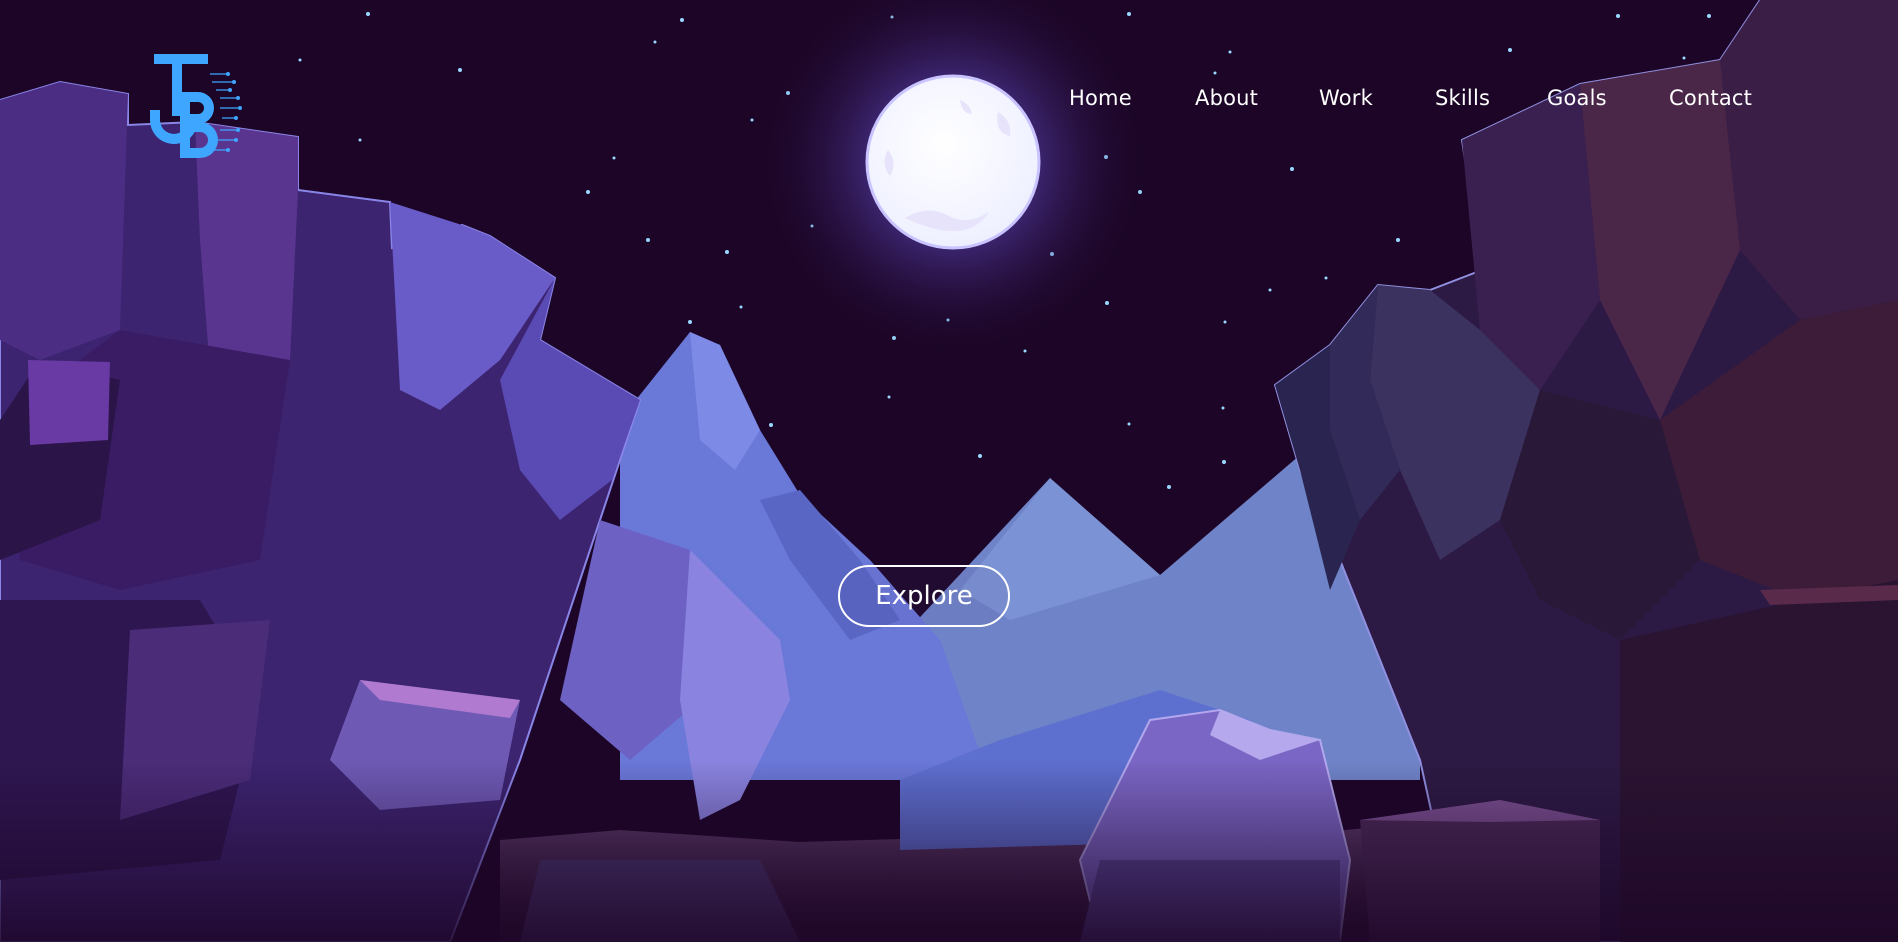  Describe the element at coordinates (1462, 98) in the screenshot. I see `nav-link-skills: Skills` at that location.